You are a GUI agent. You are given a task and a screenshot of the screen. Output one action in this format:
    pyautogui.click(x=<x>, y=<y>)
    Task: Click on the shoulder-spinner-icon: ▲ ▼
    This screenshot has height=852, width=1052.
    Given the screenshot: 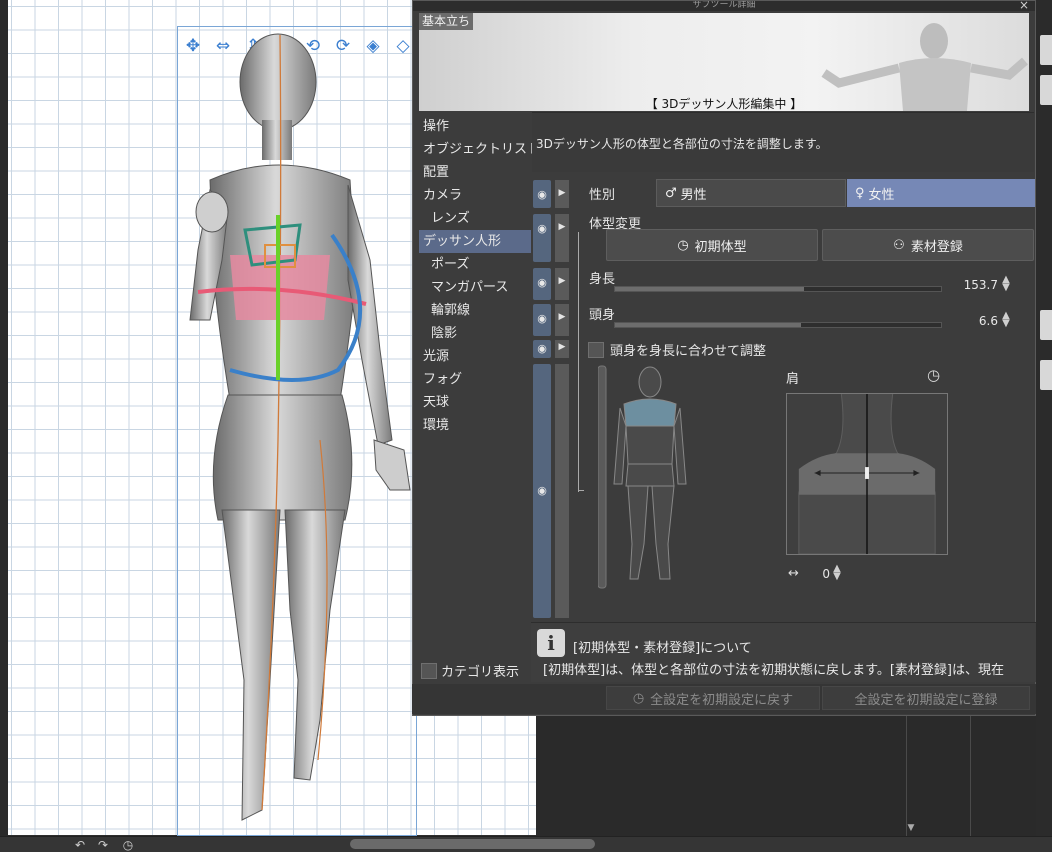 What is the action you would take?
    pyautogui.click(x=837, y=573)
    